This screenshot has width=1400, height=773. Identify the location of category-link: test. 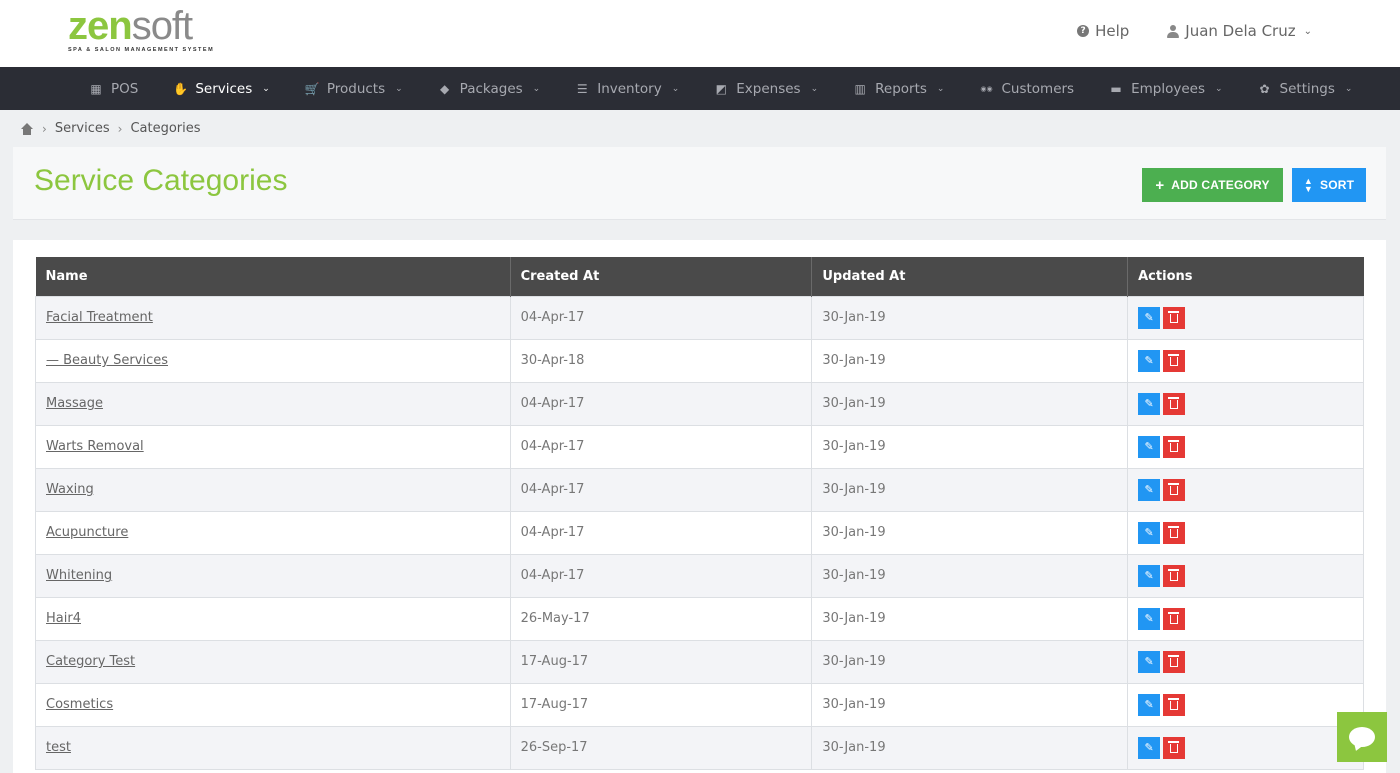
(58, 747).